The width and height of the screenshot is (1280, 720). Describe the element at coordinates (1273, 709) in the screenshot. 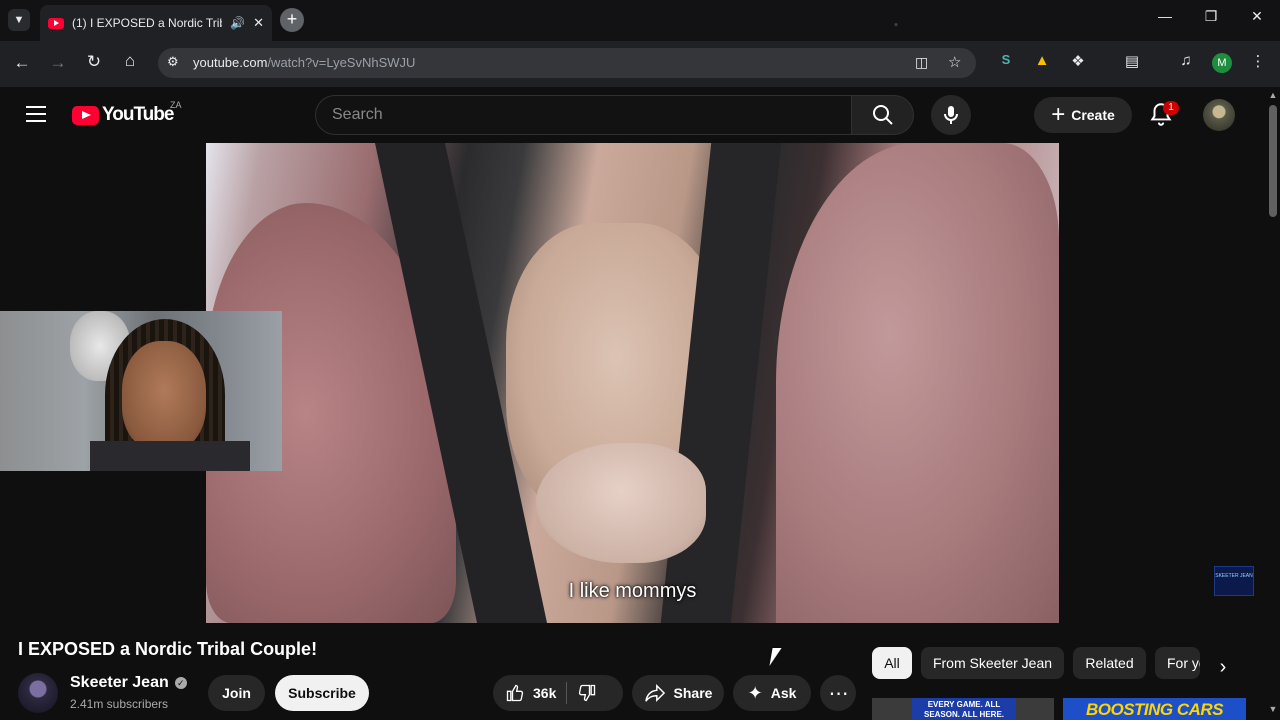

I see `scroll-down-arrow-icon: ▼` at that location.